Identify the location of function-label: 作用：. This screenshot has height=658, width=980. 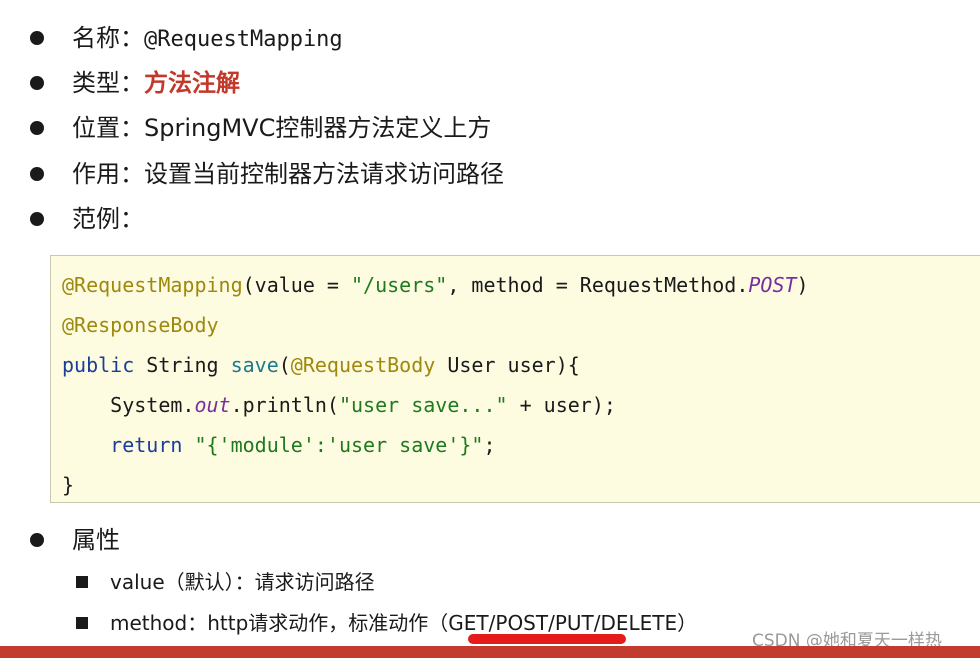
(108, 174).